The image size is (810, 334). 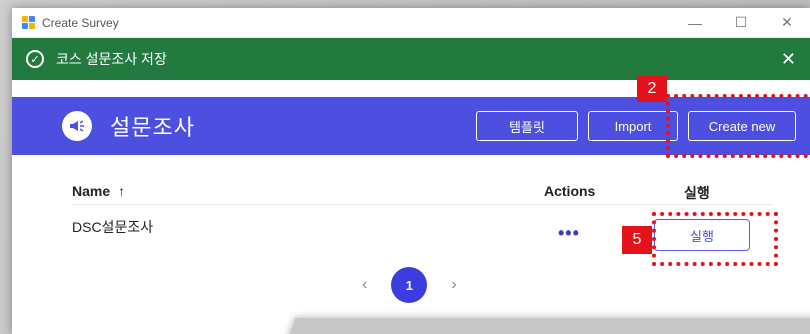 What do you see at coordinates (77, 126) in the screenshot?
I see `megaphone-icon` at bounding box center [77, 126].